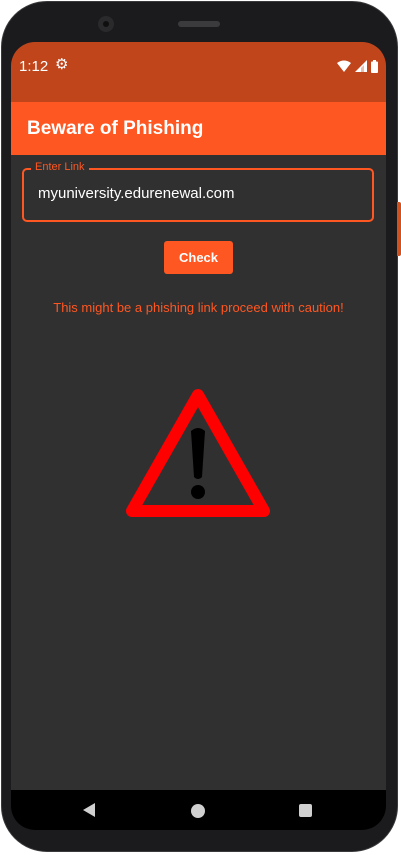 This screenshot has height=855, width=401. What do you see at coordinates (361, 66) in the screenshot?
I see `signal-icon` at bounding box center [361, 66].